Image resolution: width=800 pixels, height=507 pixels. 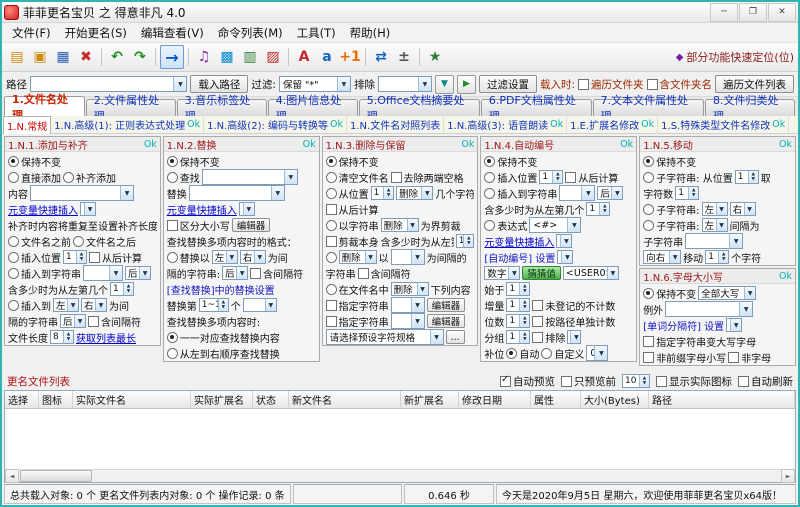 What do you see at coordinates (404, 84) in the screenshot?
I see `exclude-filter-combo` at bounding box center [404, 84].